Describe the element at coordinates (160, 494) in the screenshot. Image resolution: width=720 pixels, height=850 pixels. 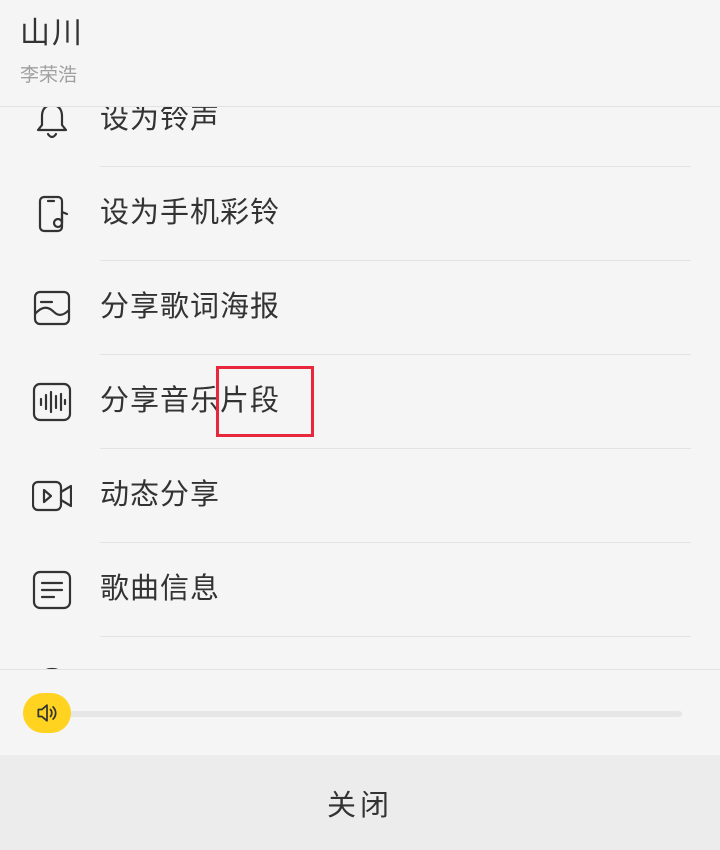
I see `menu-item-label: 动态分享` at that location.